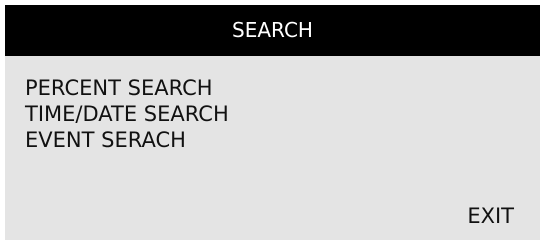 The image size is (545, 245). Describe the element at coordinates (490, 216) in the screenshot. I see `exit-button: EXIT` at that location.